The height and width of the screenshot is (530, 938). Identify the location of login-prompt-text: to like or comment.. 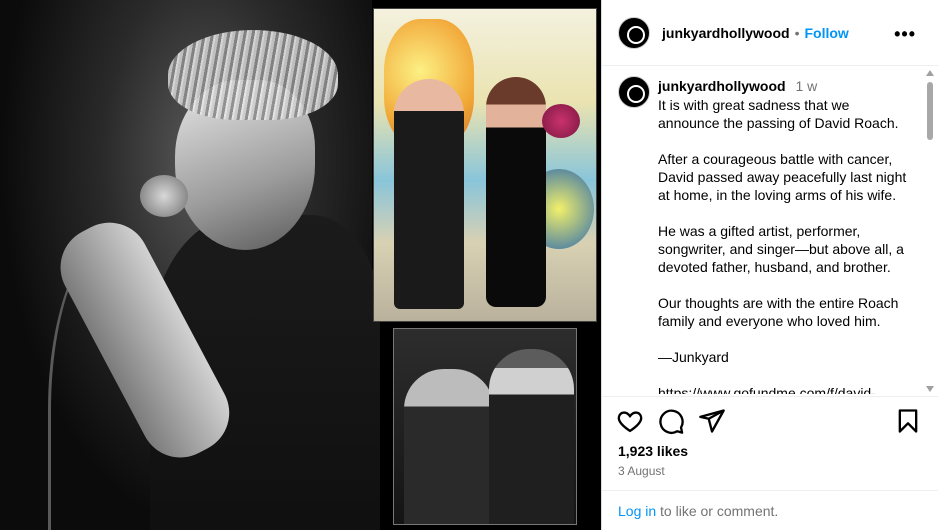
(717, 511).